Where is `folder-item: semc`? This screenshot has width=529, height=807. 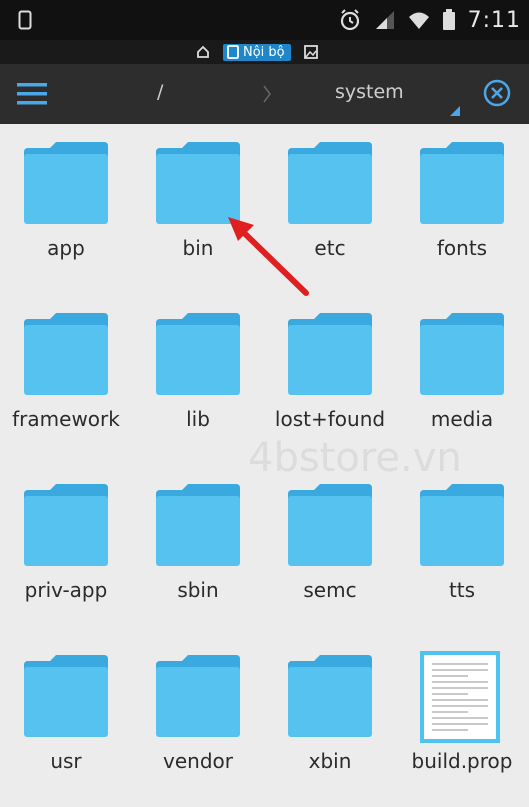 folder-item: semc is located at coordinates (330, 551).